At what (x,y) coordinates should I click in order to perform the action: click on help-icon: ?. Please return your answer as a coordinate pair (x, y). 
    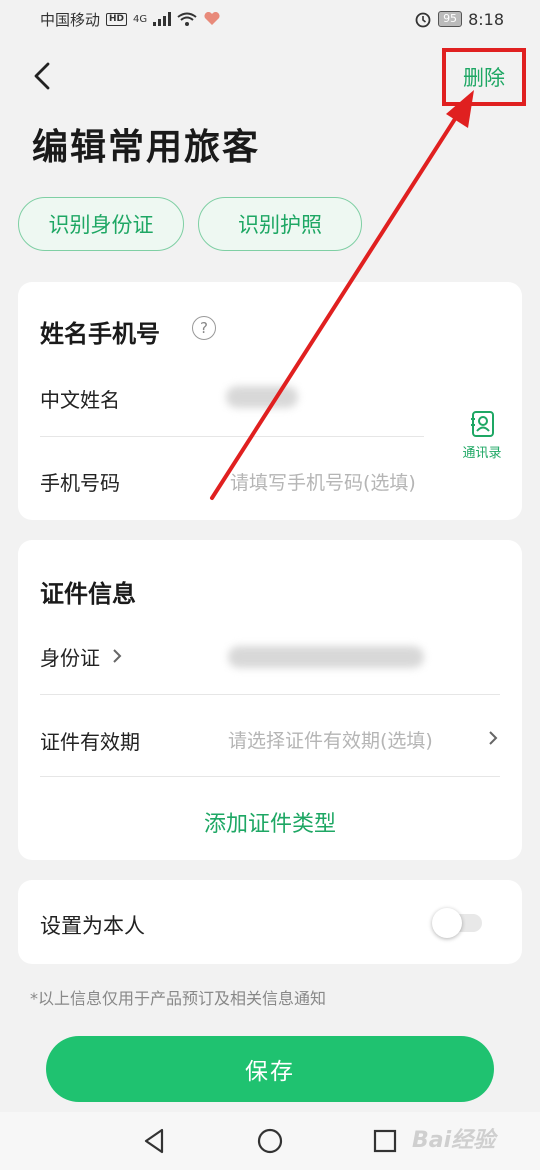
    Looking at the image, I should click on (204, 328).